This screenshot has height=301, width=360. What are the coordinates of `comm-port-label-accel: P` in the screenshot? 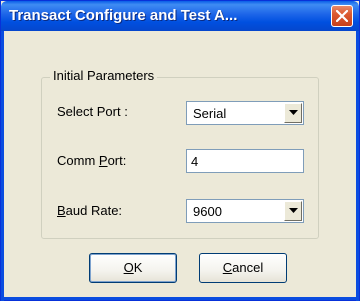 It's located at (103, 160).